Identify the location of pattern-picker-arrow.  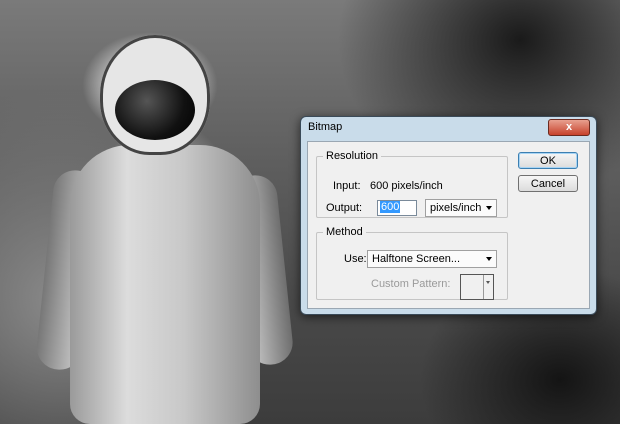
(488, 287).